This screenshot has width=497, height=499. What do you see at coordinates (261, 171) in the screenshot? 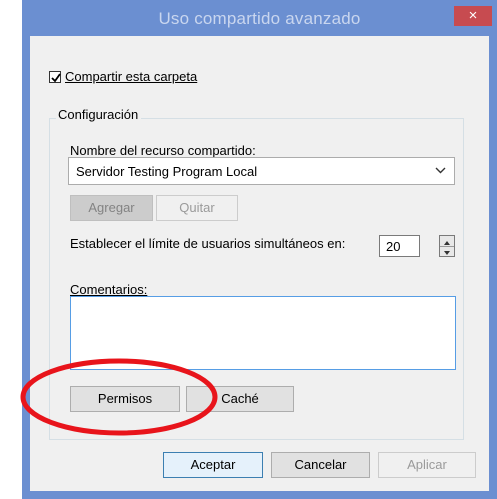
I see `share-name-select: Servidor Testing Program Local` at bounding box center [261, 171].